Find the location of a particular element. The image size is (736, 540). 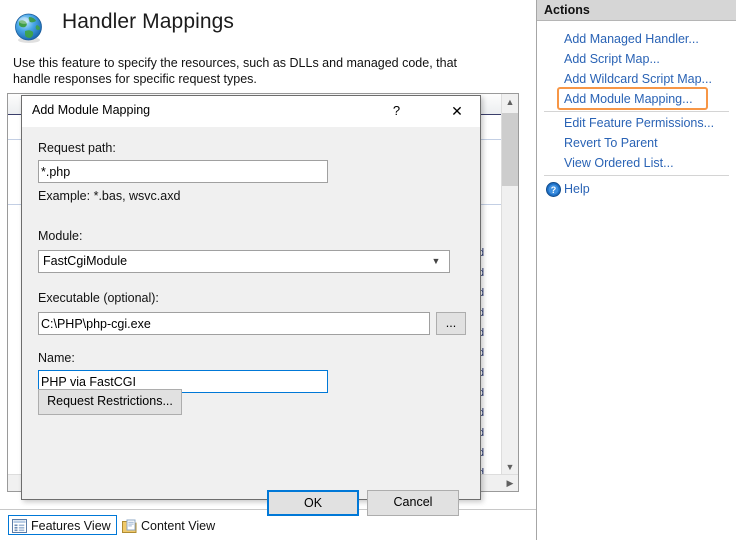

module-select-value: FastCgiModule is located at coordinates (85, 261).